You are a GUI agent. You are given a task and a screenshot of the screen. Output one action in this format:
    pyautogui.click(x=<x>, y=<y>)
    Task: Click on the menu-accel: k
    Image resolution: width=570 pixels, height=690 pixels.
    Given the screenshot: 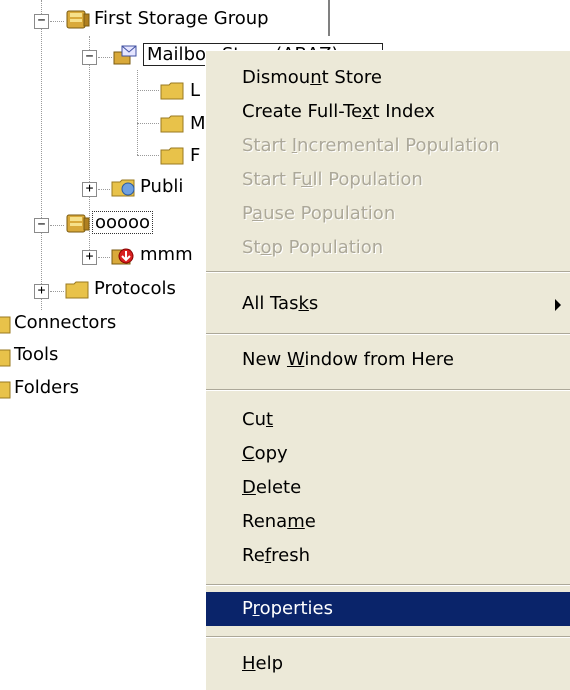 What is the action you would take?
    pyautogui.click(x=303, y=303)
    